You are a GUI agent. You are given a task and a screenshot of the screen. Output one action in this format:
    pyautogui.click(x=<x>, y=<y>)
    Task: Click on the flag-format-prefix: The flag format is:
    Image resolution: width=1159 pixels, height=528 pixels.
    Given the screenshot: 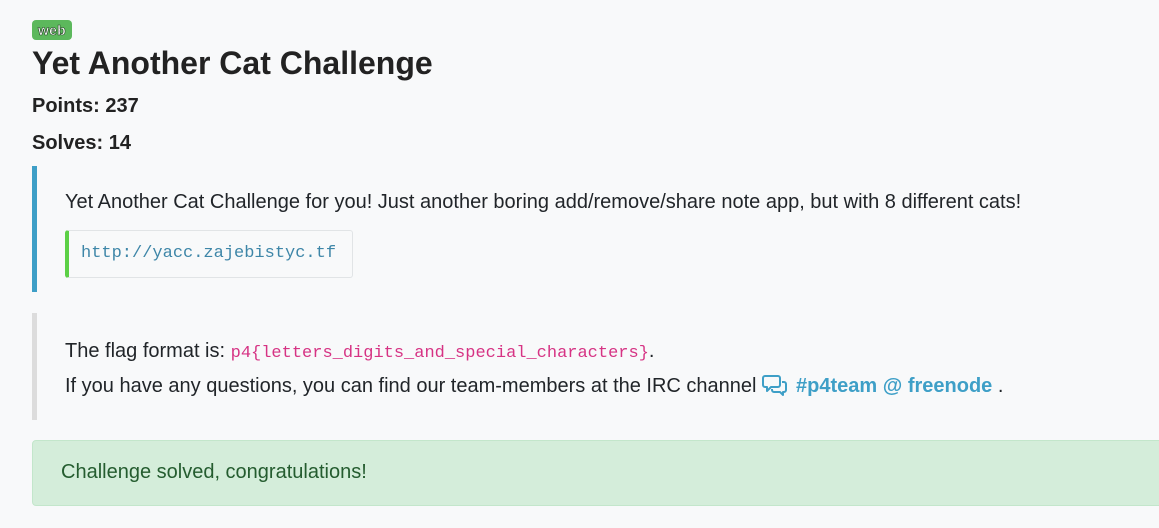 What is the action you would take?
    pyautogui.click(x=148, y=351)
    